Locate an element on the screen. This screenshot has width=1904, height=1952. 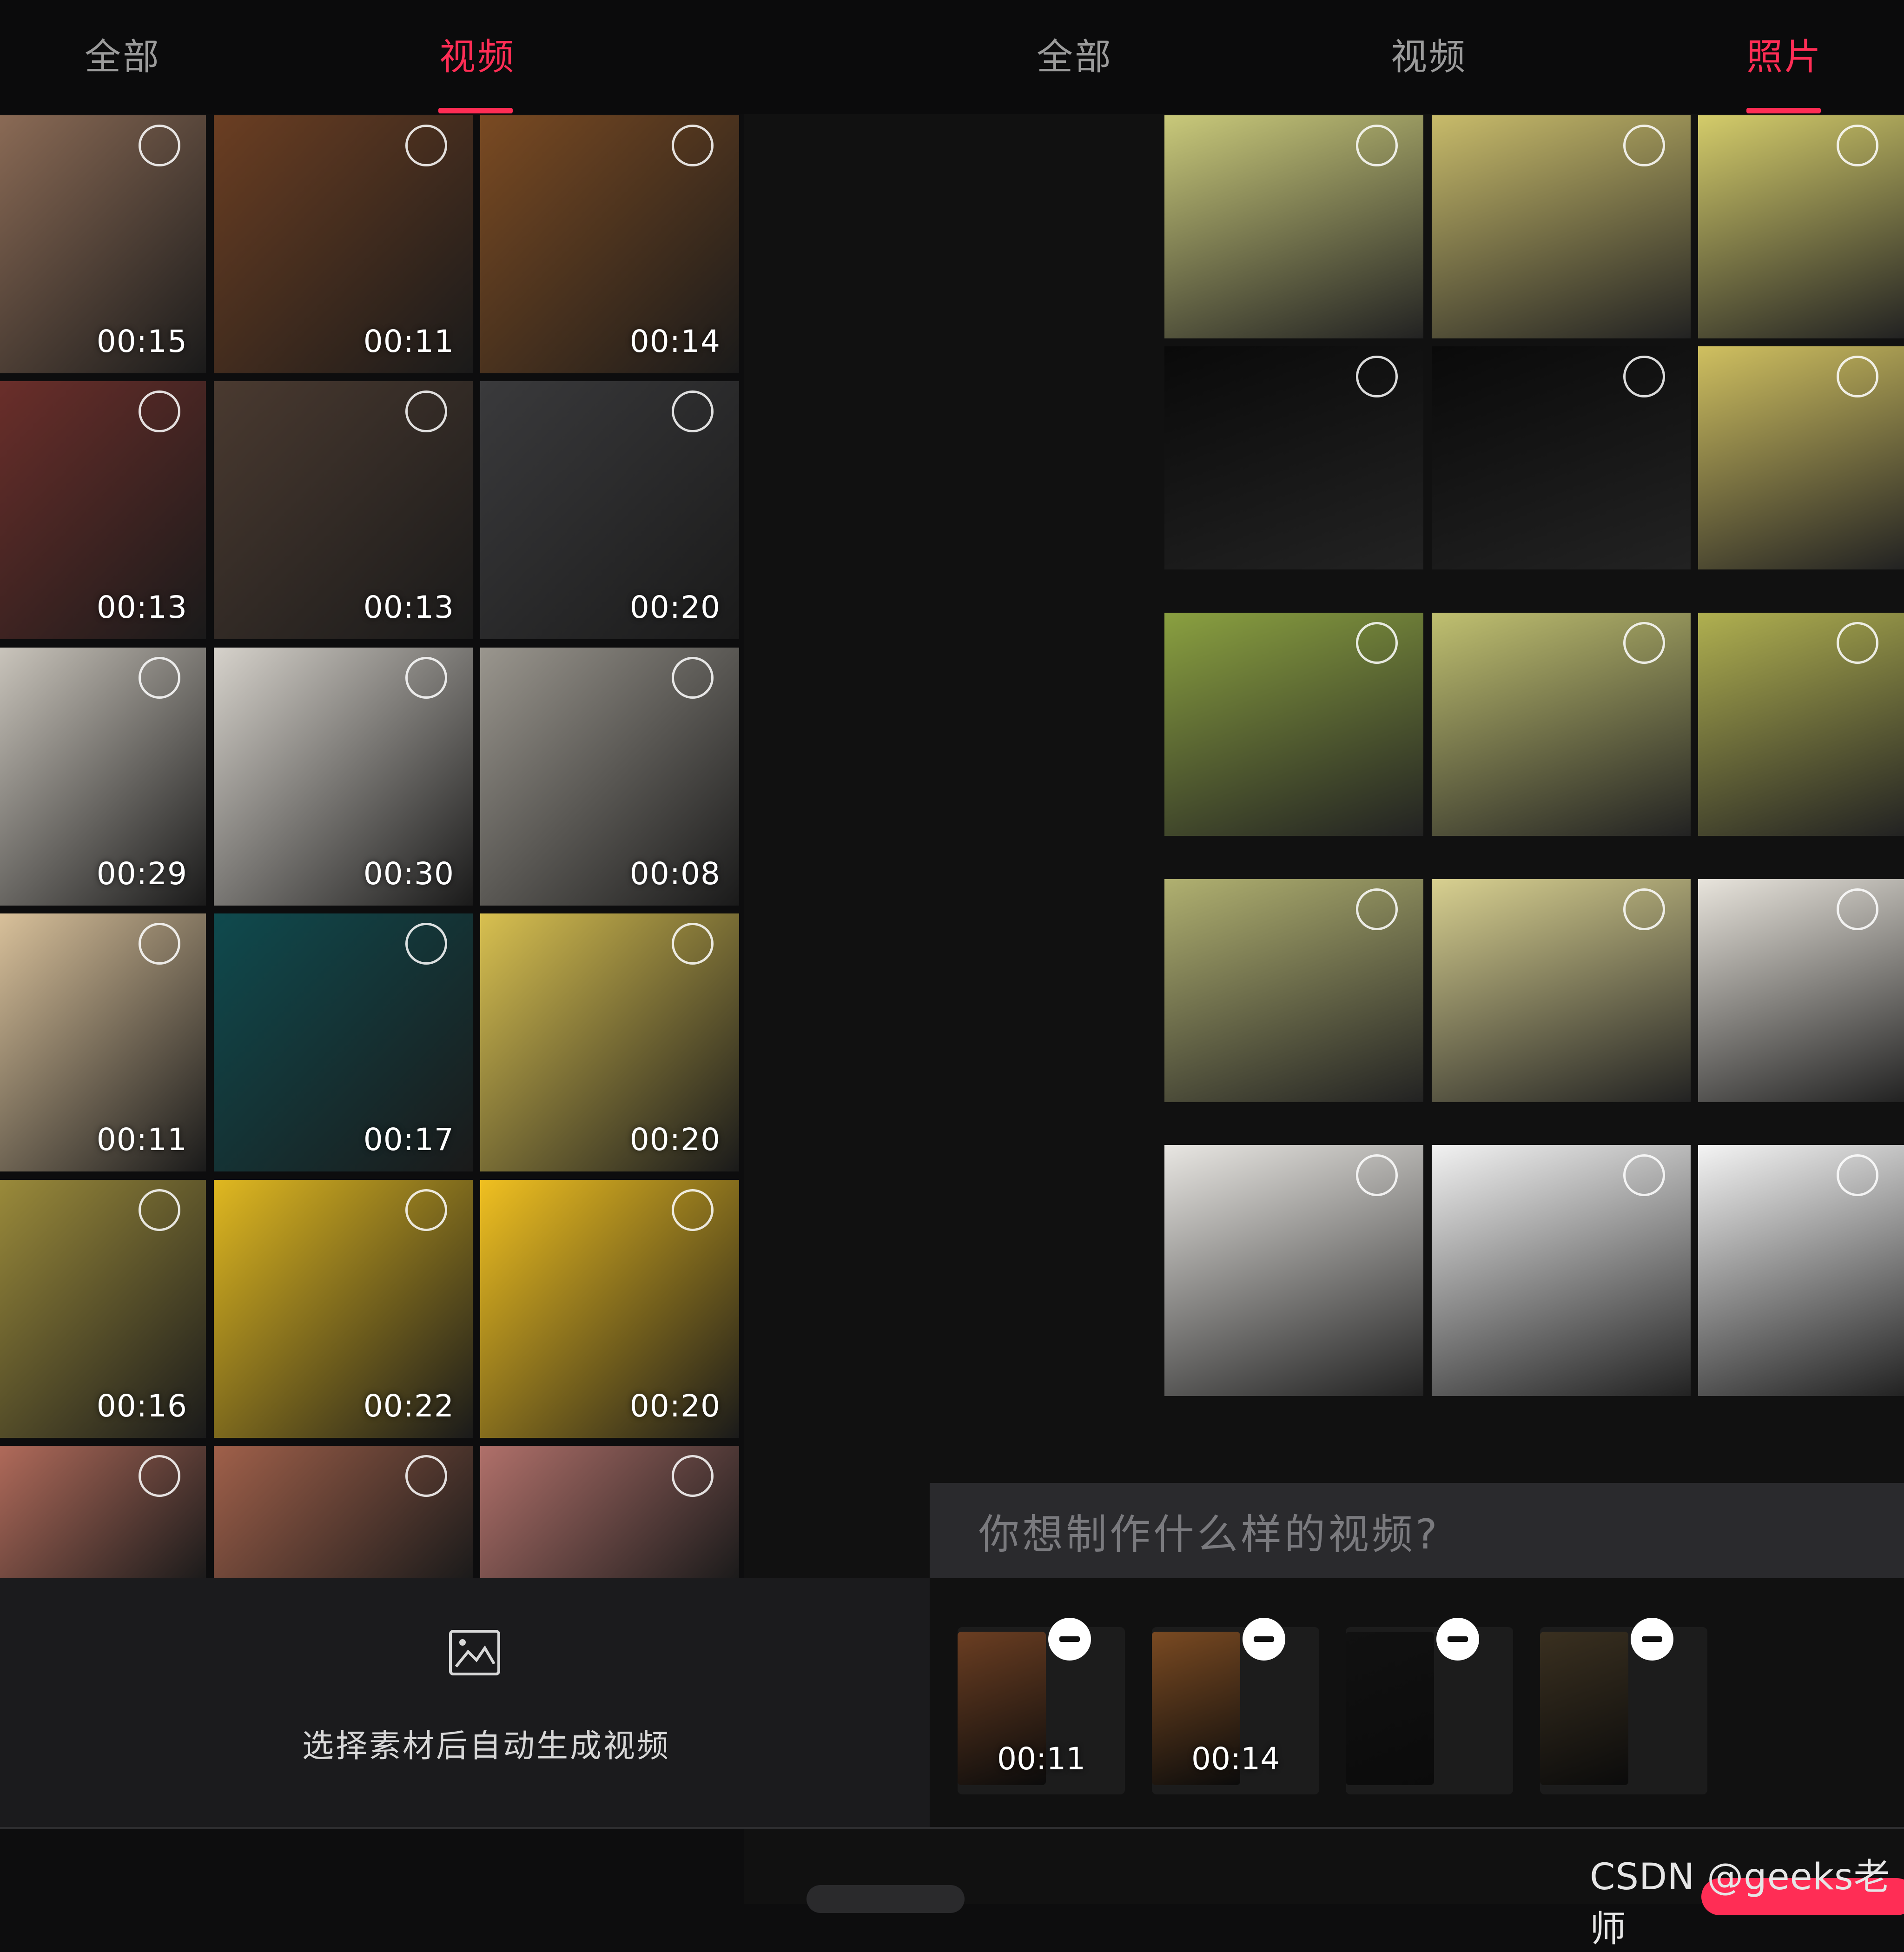
video-thumbnail: 00:15 is located at coordinates (103, 244).